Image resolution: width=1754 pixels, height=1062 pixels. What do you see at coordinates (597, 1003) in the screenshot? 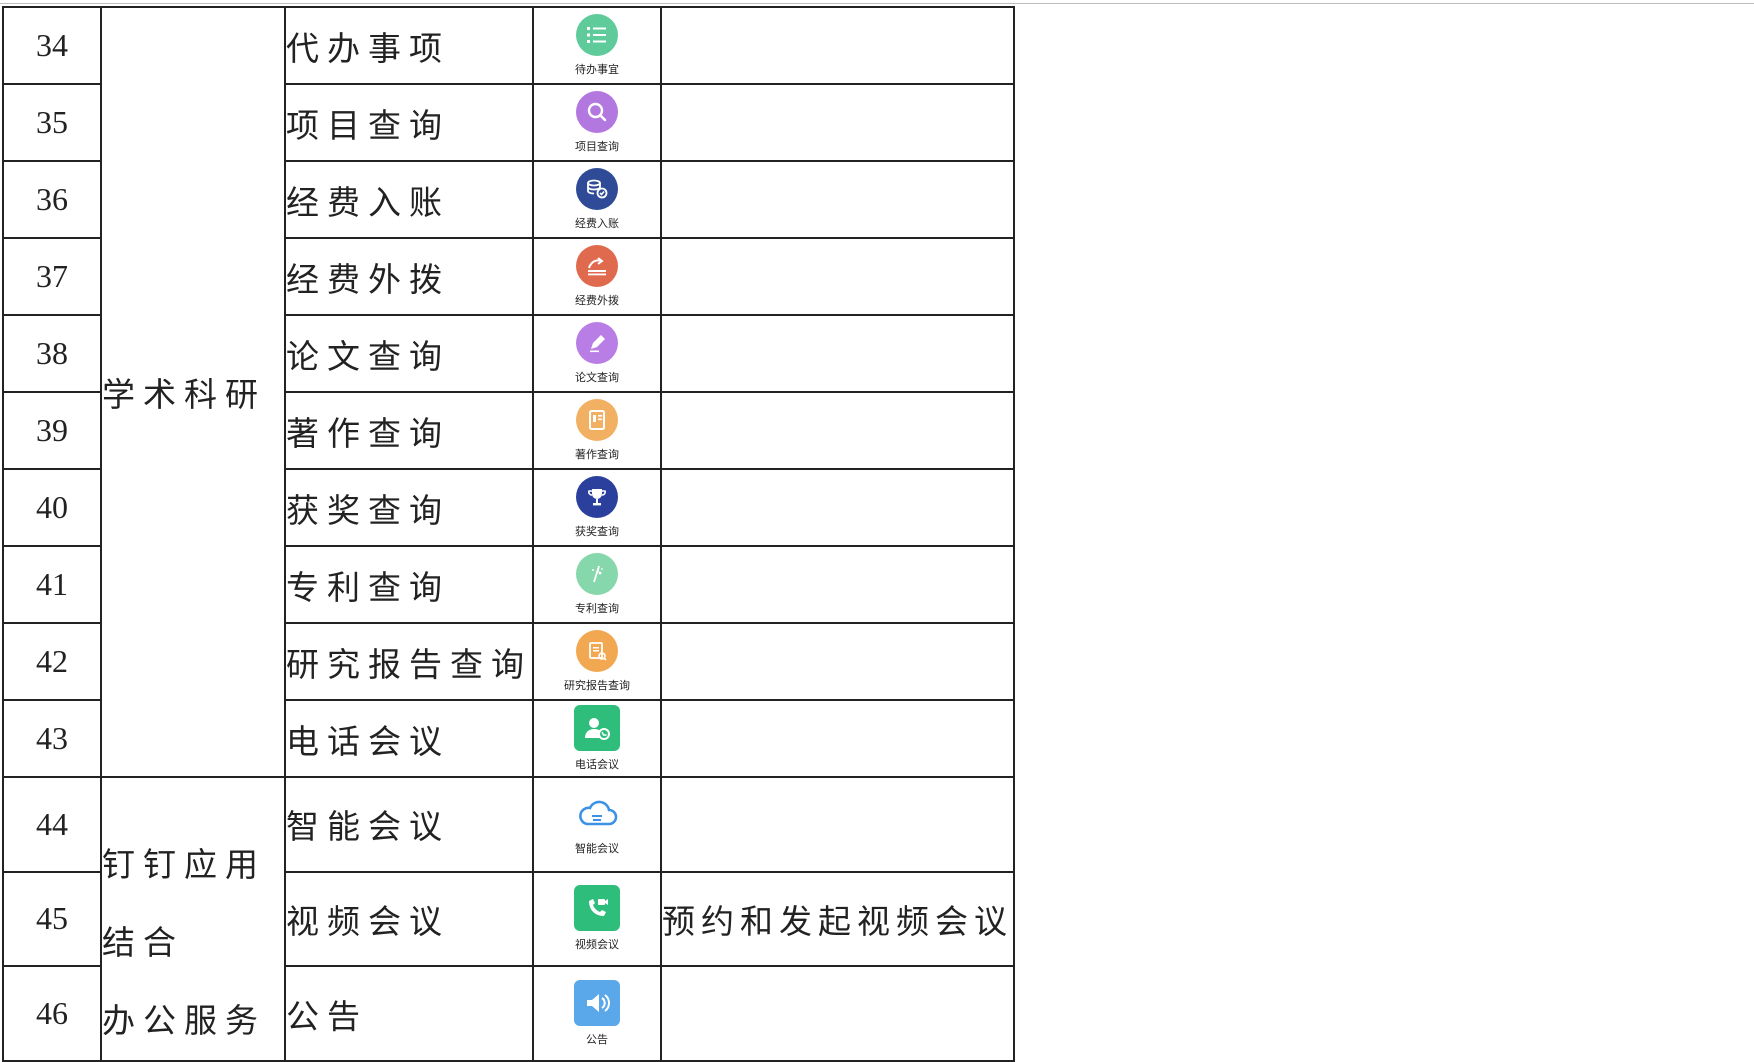
I see `speaker-icon` at bounding box center [597, 1003].